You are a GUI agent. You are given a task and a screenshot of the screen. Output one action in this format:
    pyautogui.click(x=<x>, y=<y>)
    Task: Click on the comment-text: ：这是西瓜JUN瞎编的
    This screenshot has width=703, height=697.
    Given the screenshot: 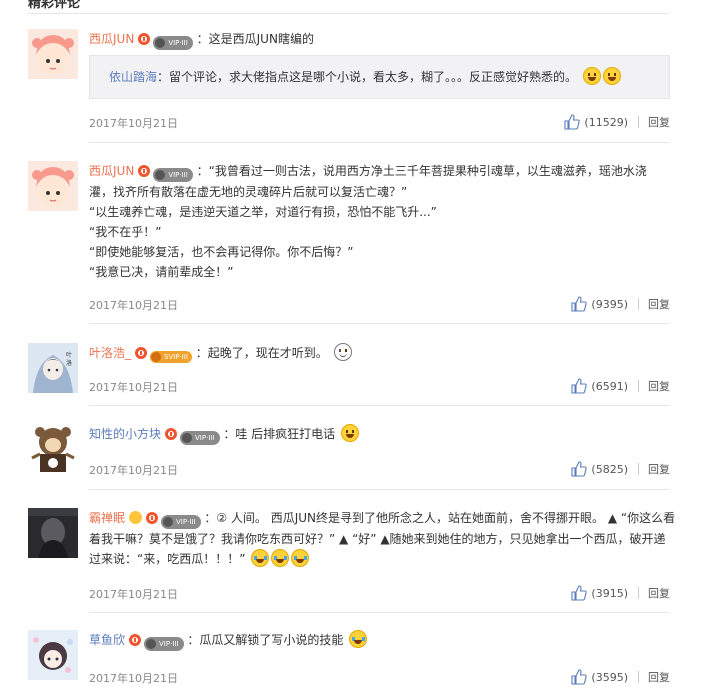 What is the action you would take?
    pyautogui.click(x=255, y=39)
    